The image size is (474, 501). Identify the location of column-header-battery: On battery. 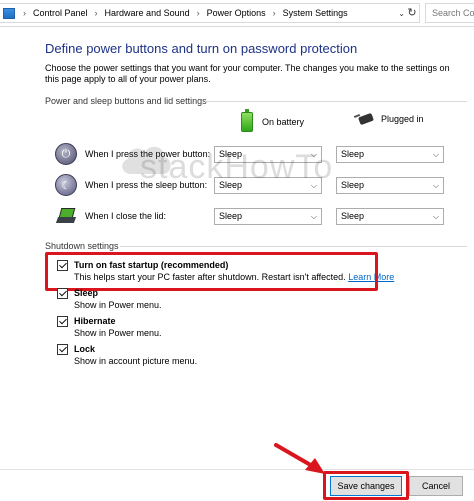
(273, 120).